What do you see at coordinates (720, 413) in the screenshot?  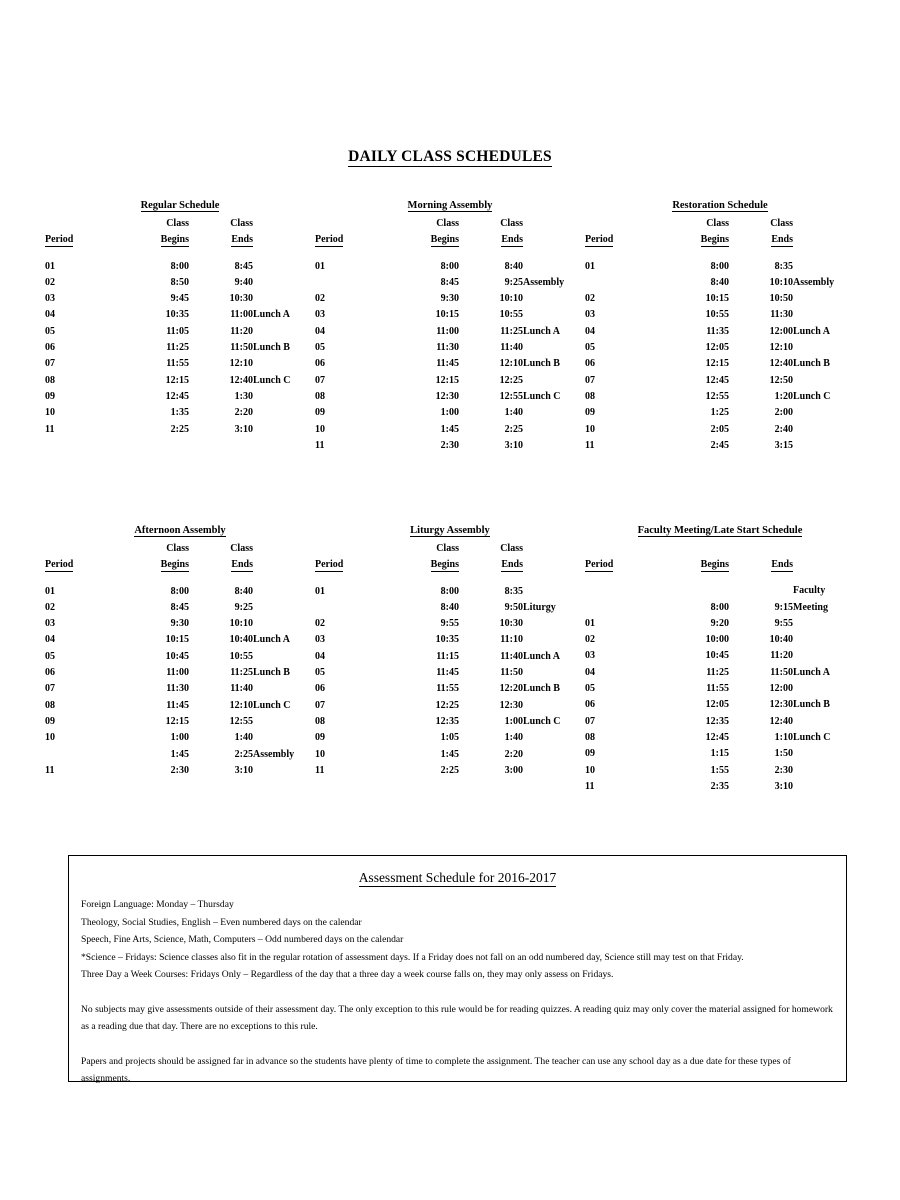 I see `table-row: 09 1:25 2:00` at bounding box center [720, 413].